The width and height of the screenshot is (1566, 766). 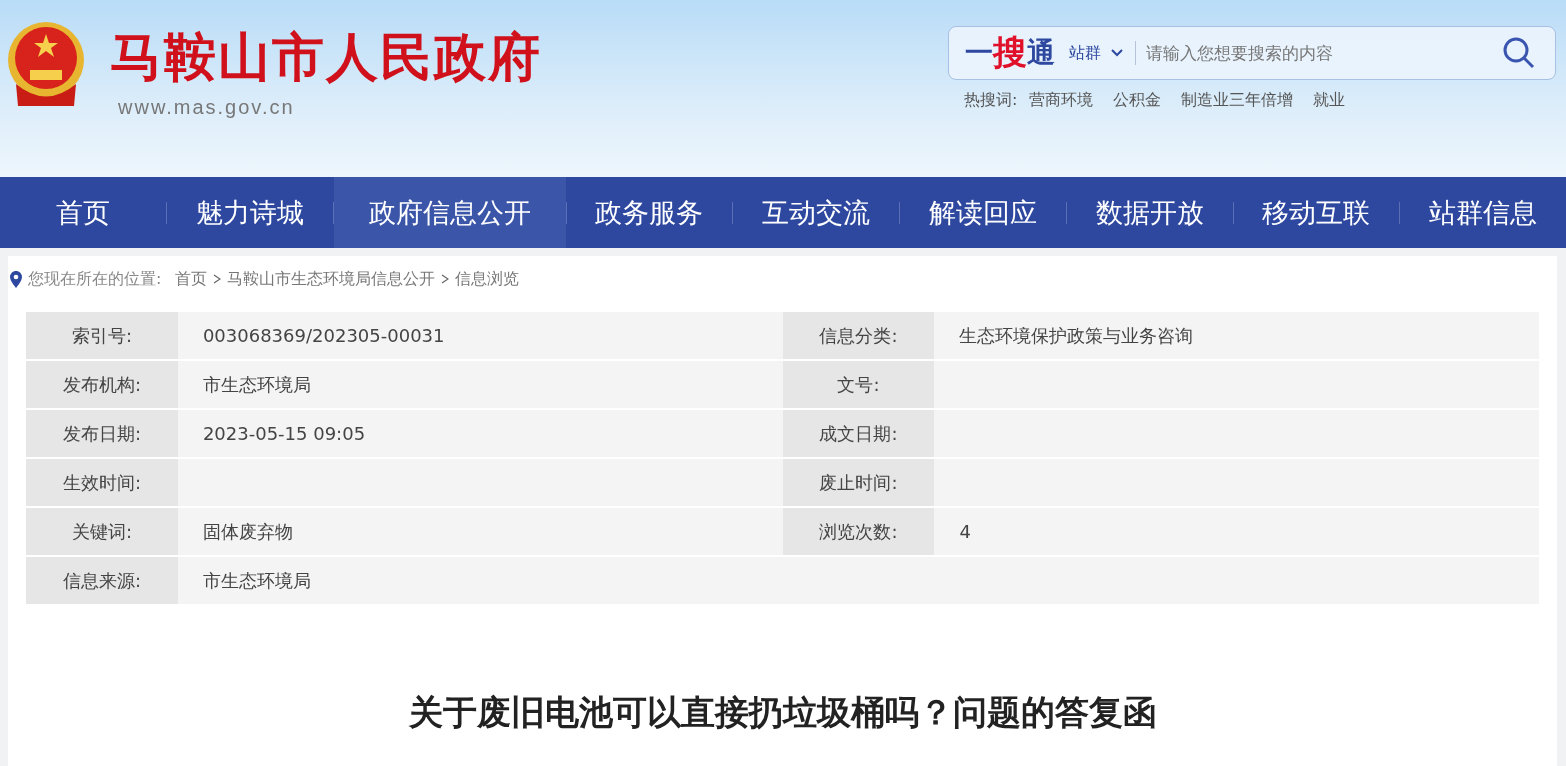 I want to click on field-value: 003068369/202305-00031, so click(x=480, y=335).